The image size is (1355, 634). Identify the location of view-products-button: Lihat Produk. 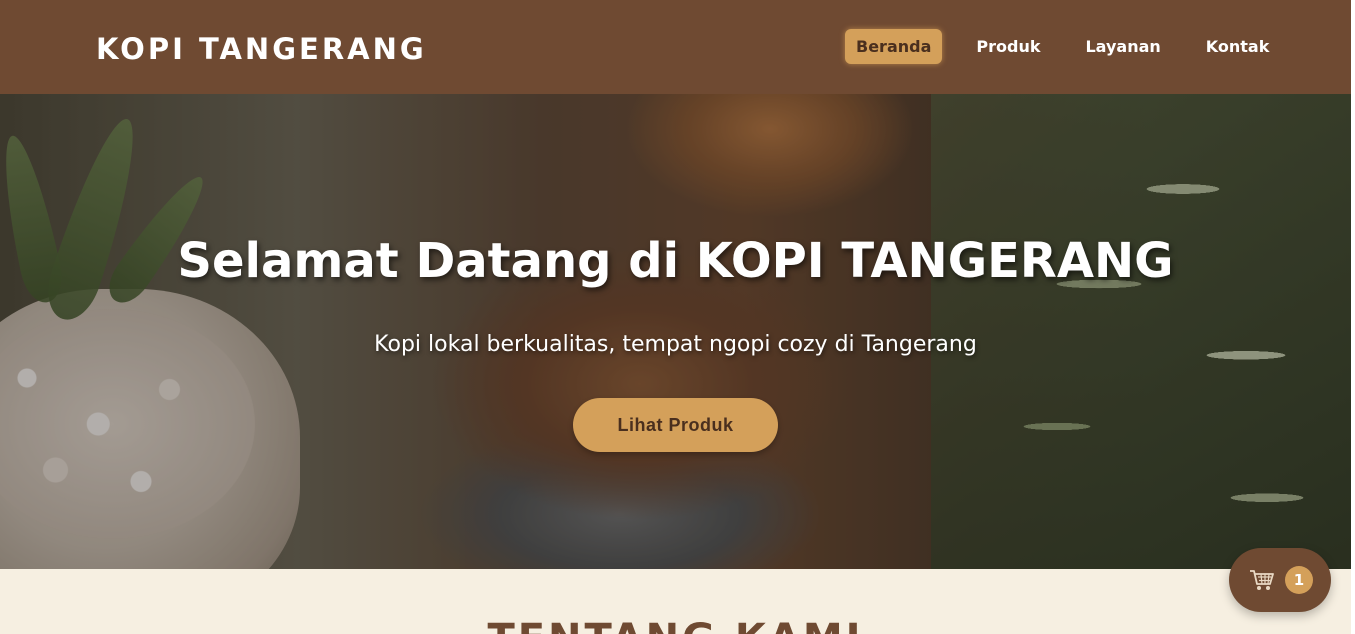
(675, 425).